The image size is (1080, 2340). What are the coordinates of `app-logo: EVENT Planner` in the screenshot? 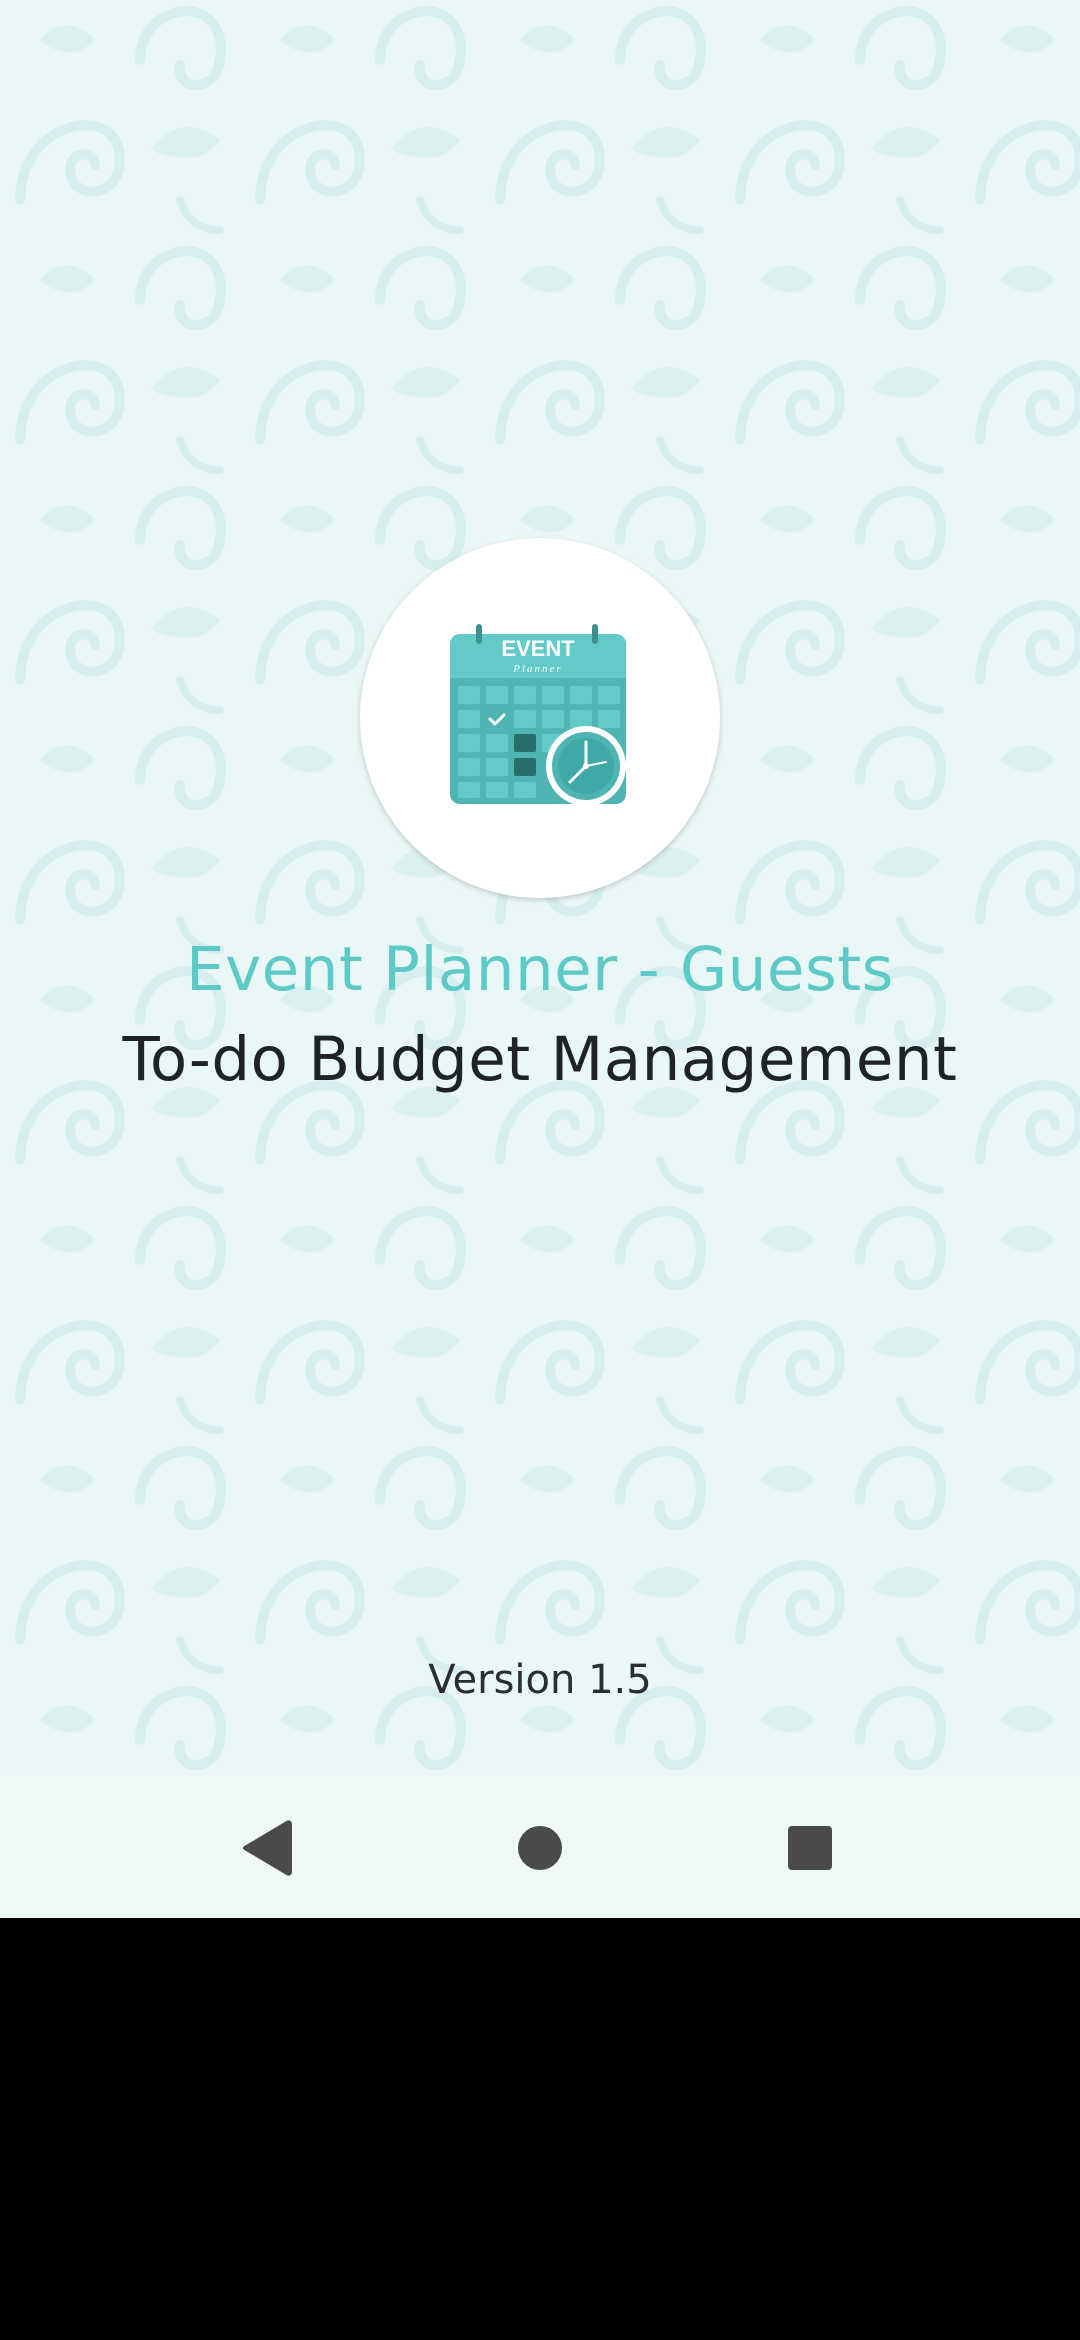 It's located at (540, 718).